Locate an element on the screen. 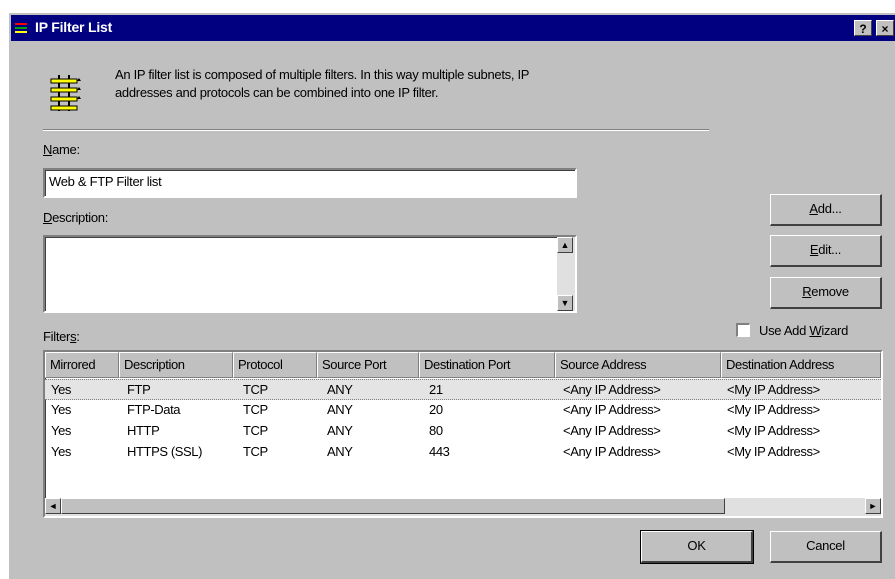  use-add-wizard-label: Use Add Wizard is located at coordinates (803, 330).